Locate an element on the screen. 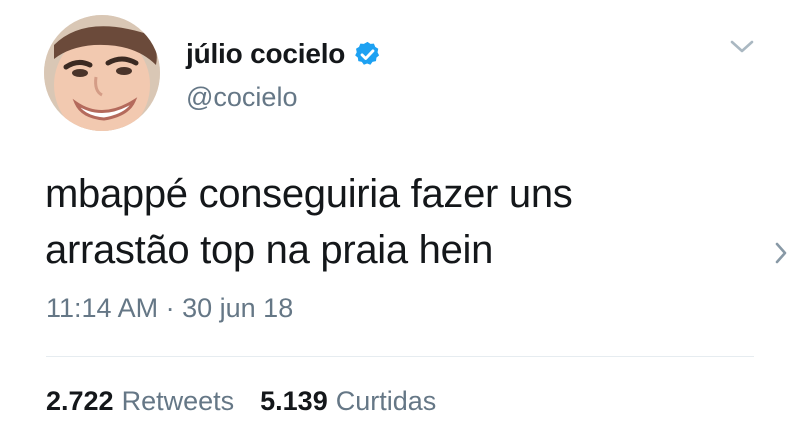 This screenshot has height=439, width=797. timestamp-date: 30 jun 18 is located at coordinates (238, 308).